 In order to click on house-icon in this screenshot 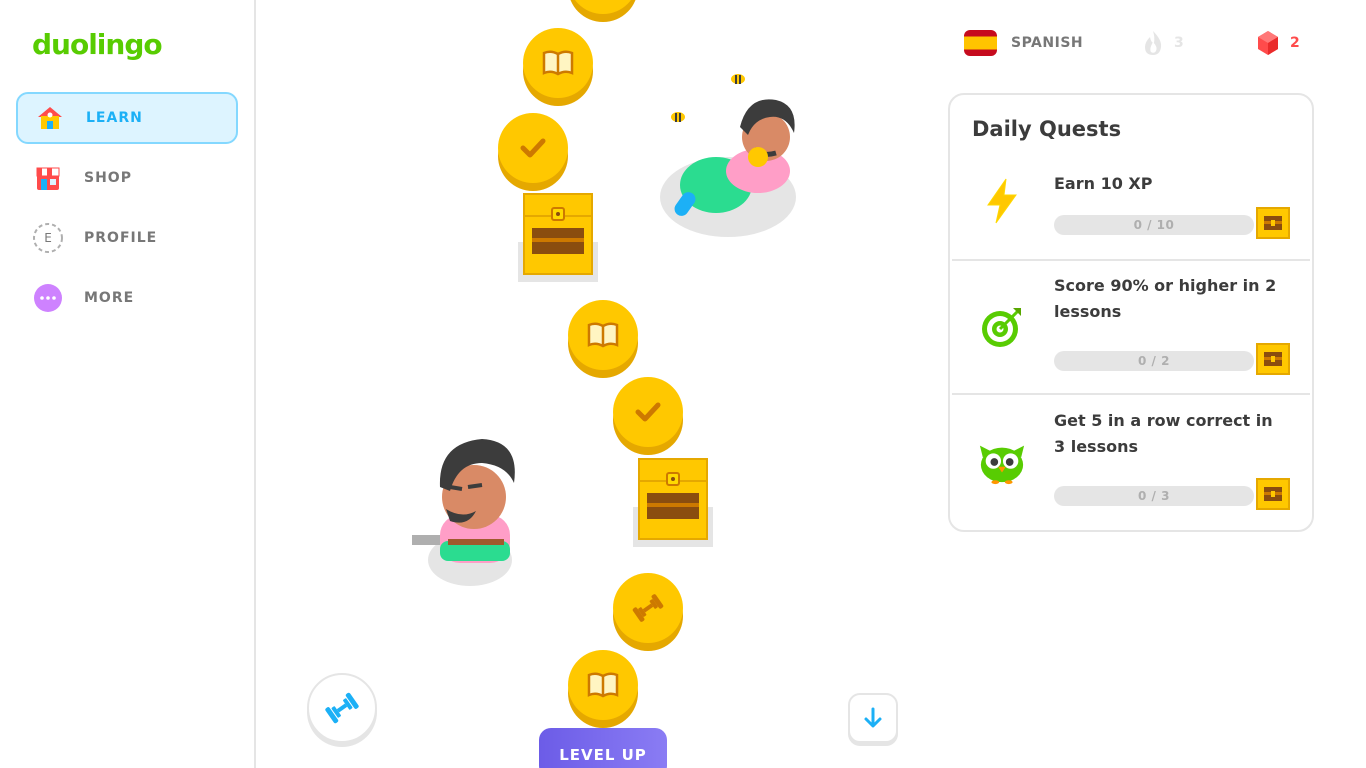, I will do `click(50, 118)`.